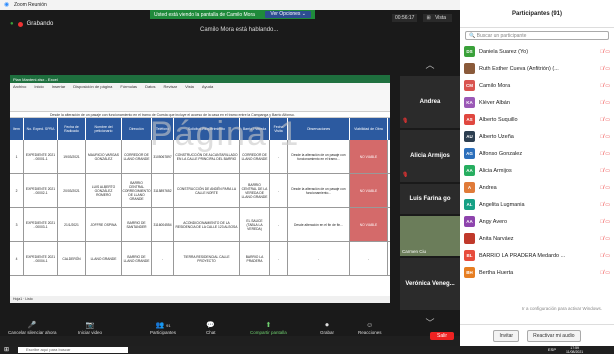 The image size is (614, 354). Describe the element at coordinates (137, 224) in the screenshot. I see `table-cell: BARRIO DE SANTANDER` at that location.